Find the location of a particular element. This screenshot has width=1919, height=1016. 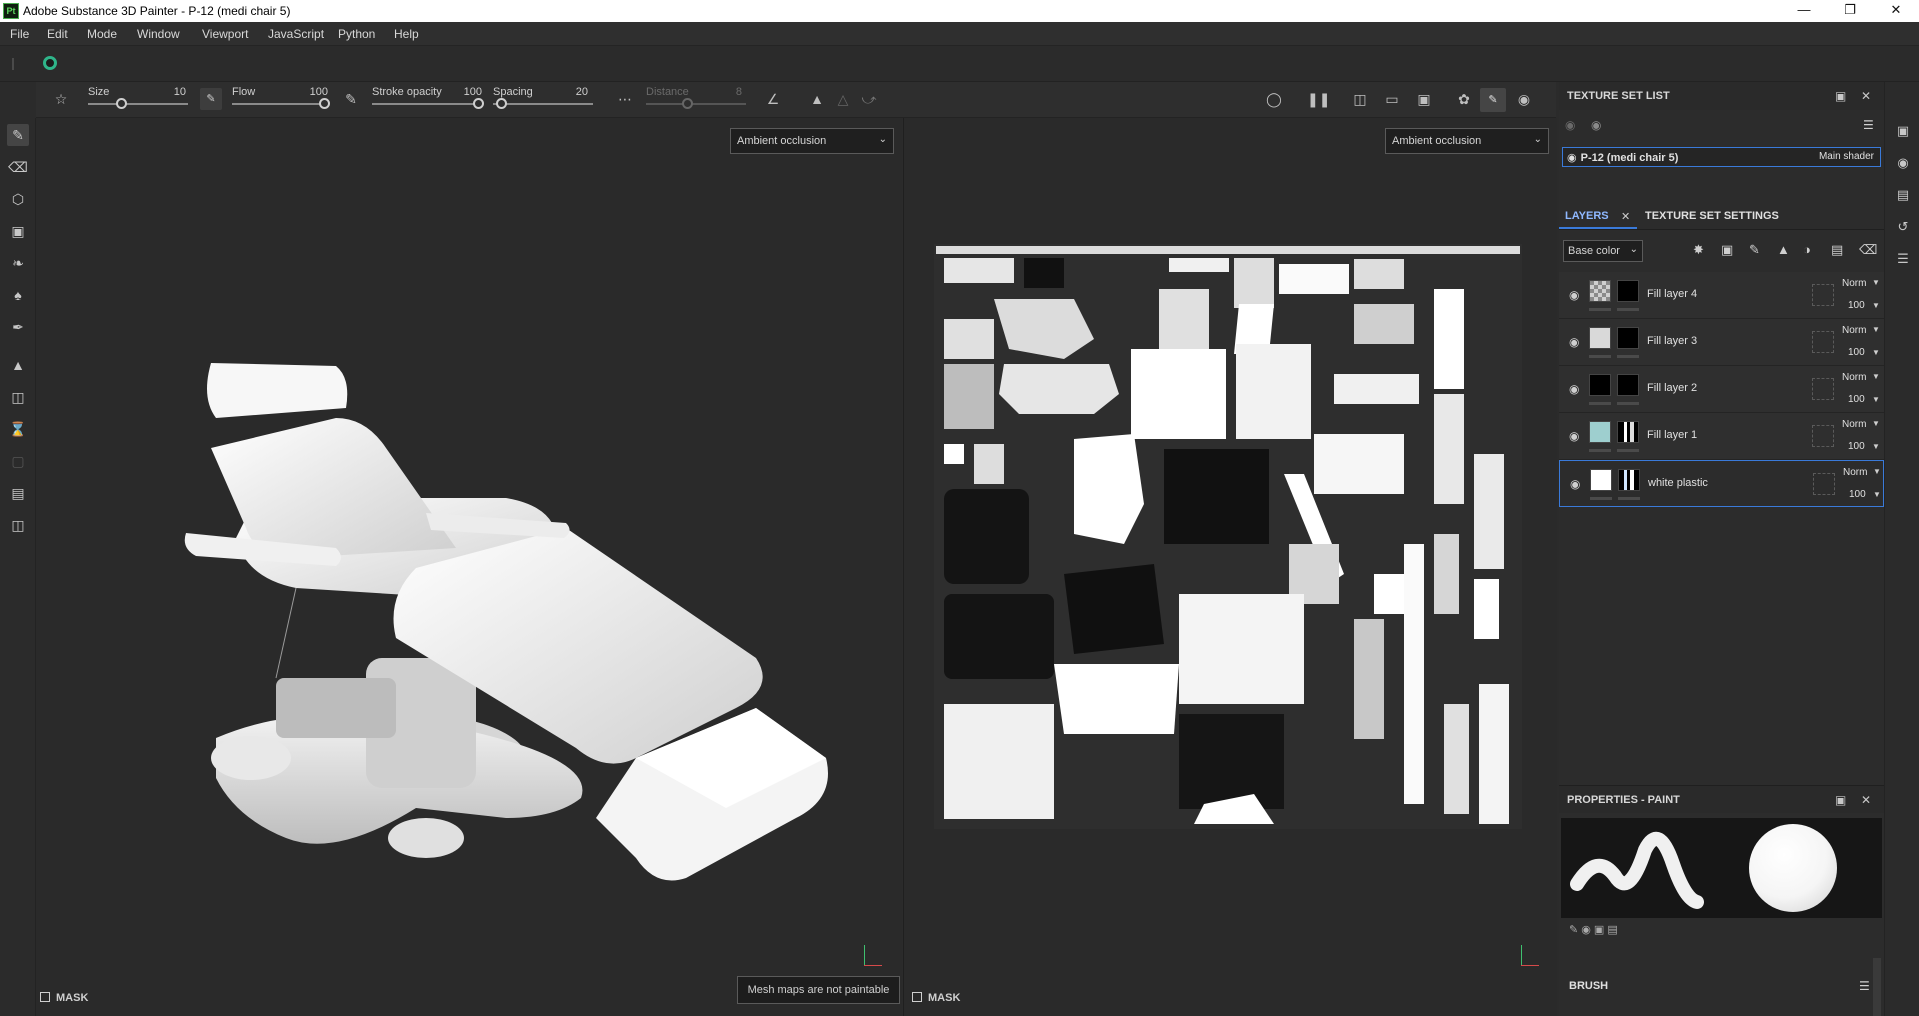

layer-row: ◉ Fill layer 2 Norm ▼ 100 ▼ is located at coordinates (1721, 389).